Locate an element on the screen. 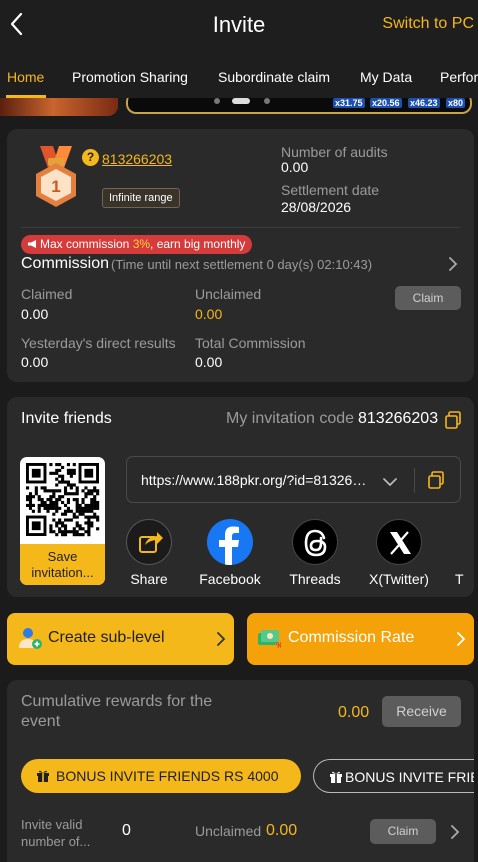 This screenshot has height=862, width=478. facebook-share-button: Facebook is located at coordinates (230, 553).